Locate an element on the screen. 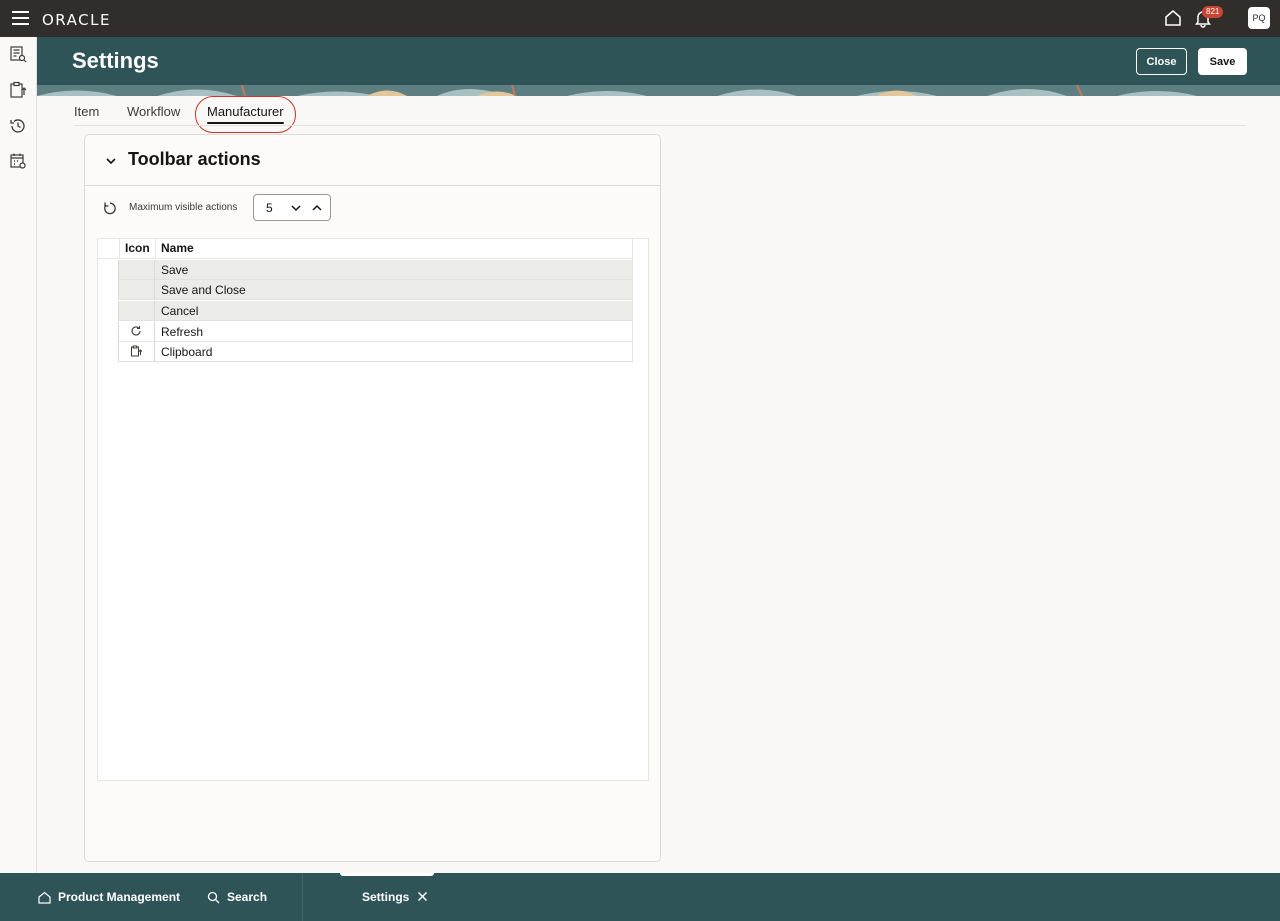 This screenshot has width=1280, height=921. left-rail is located at coordinates (18, 455).